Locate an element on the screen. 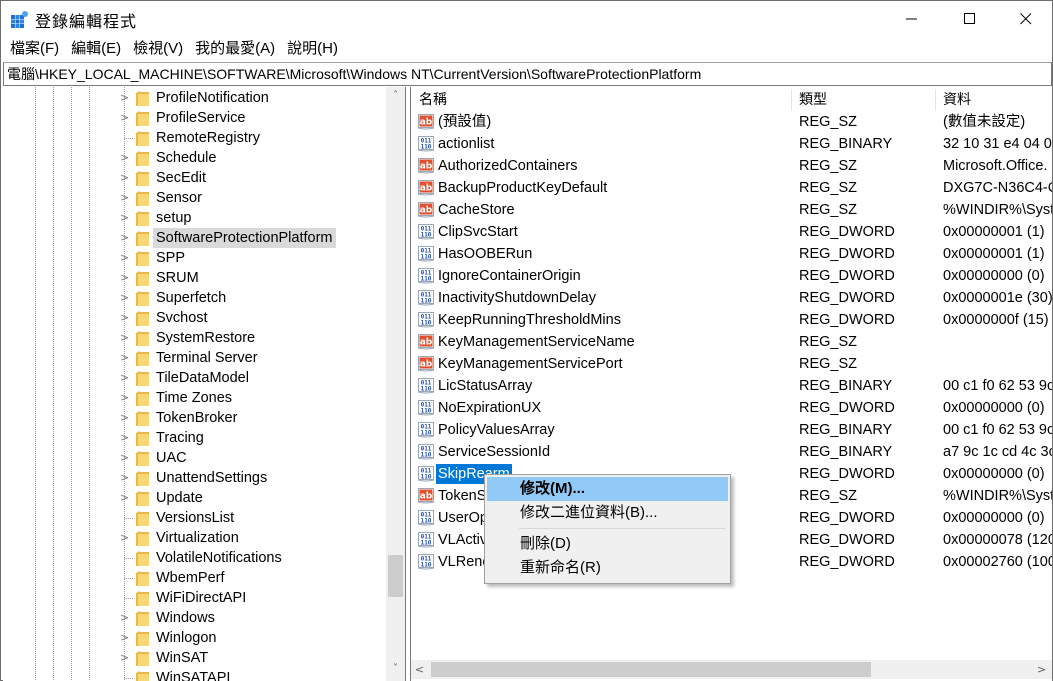 Image resolution: width=1053 pixels, height=681 pixels. tree-item: > TokenBroker is located at coordinates (193, 418).